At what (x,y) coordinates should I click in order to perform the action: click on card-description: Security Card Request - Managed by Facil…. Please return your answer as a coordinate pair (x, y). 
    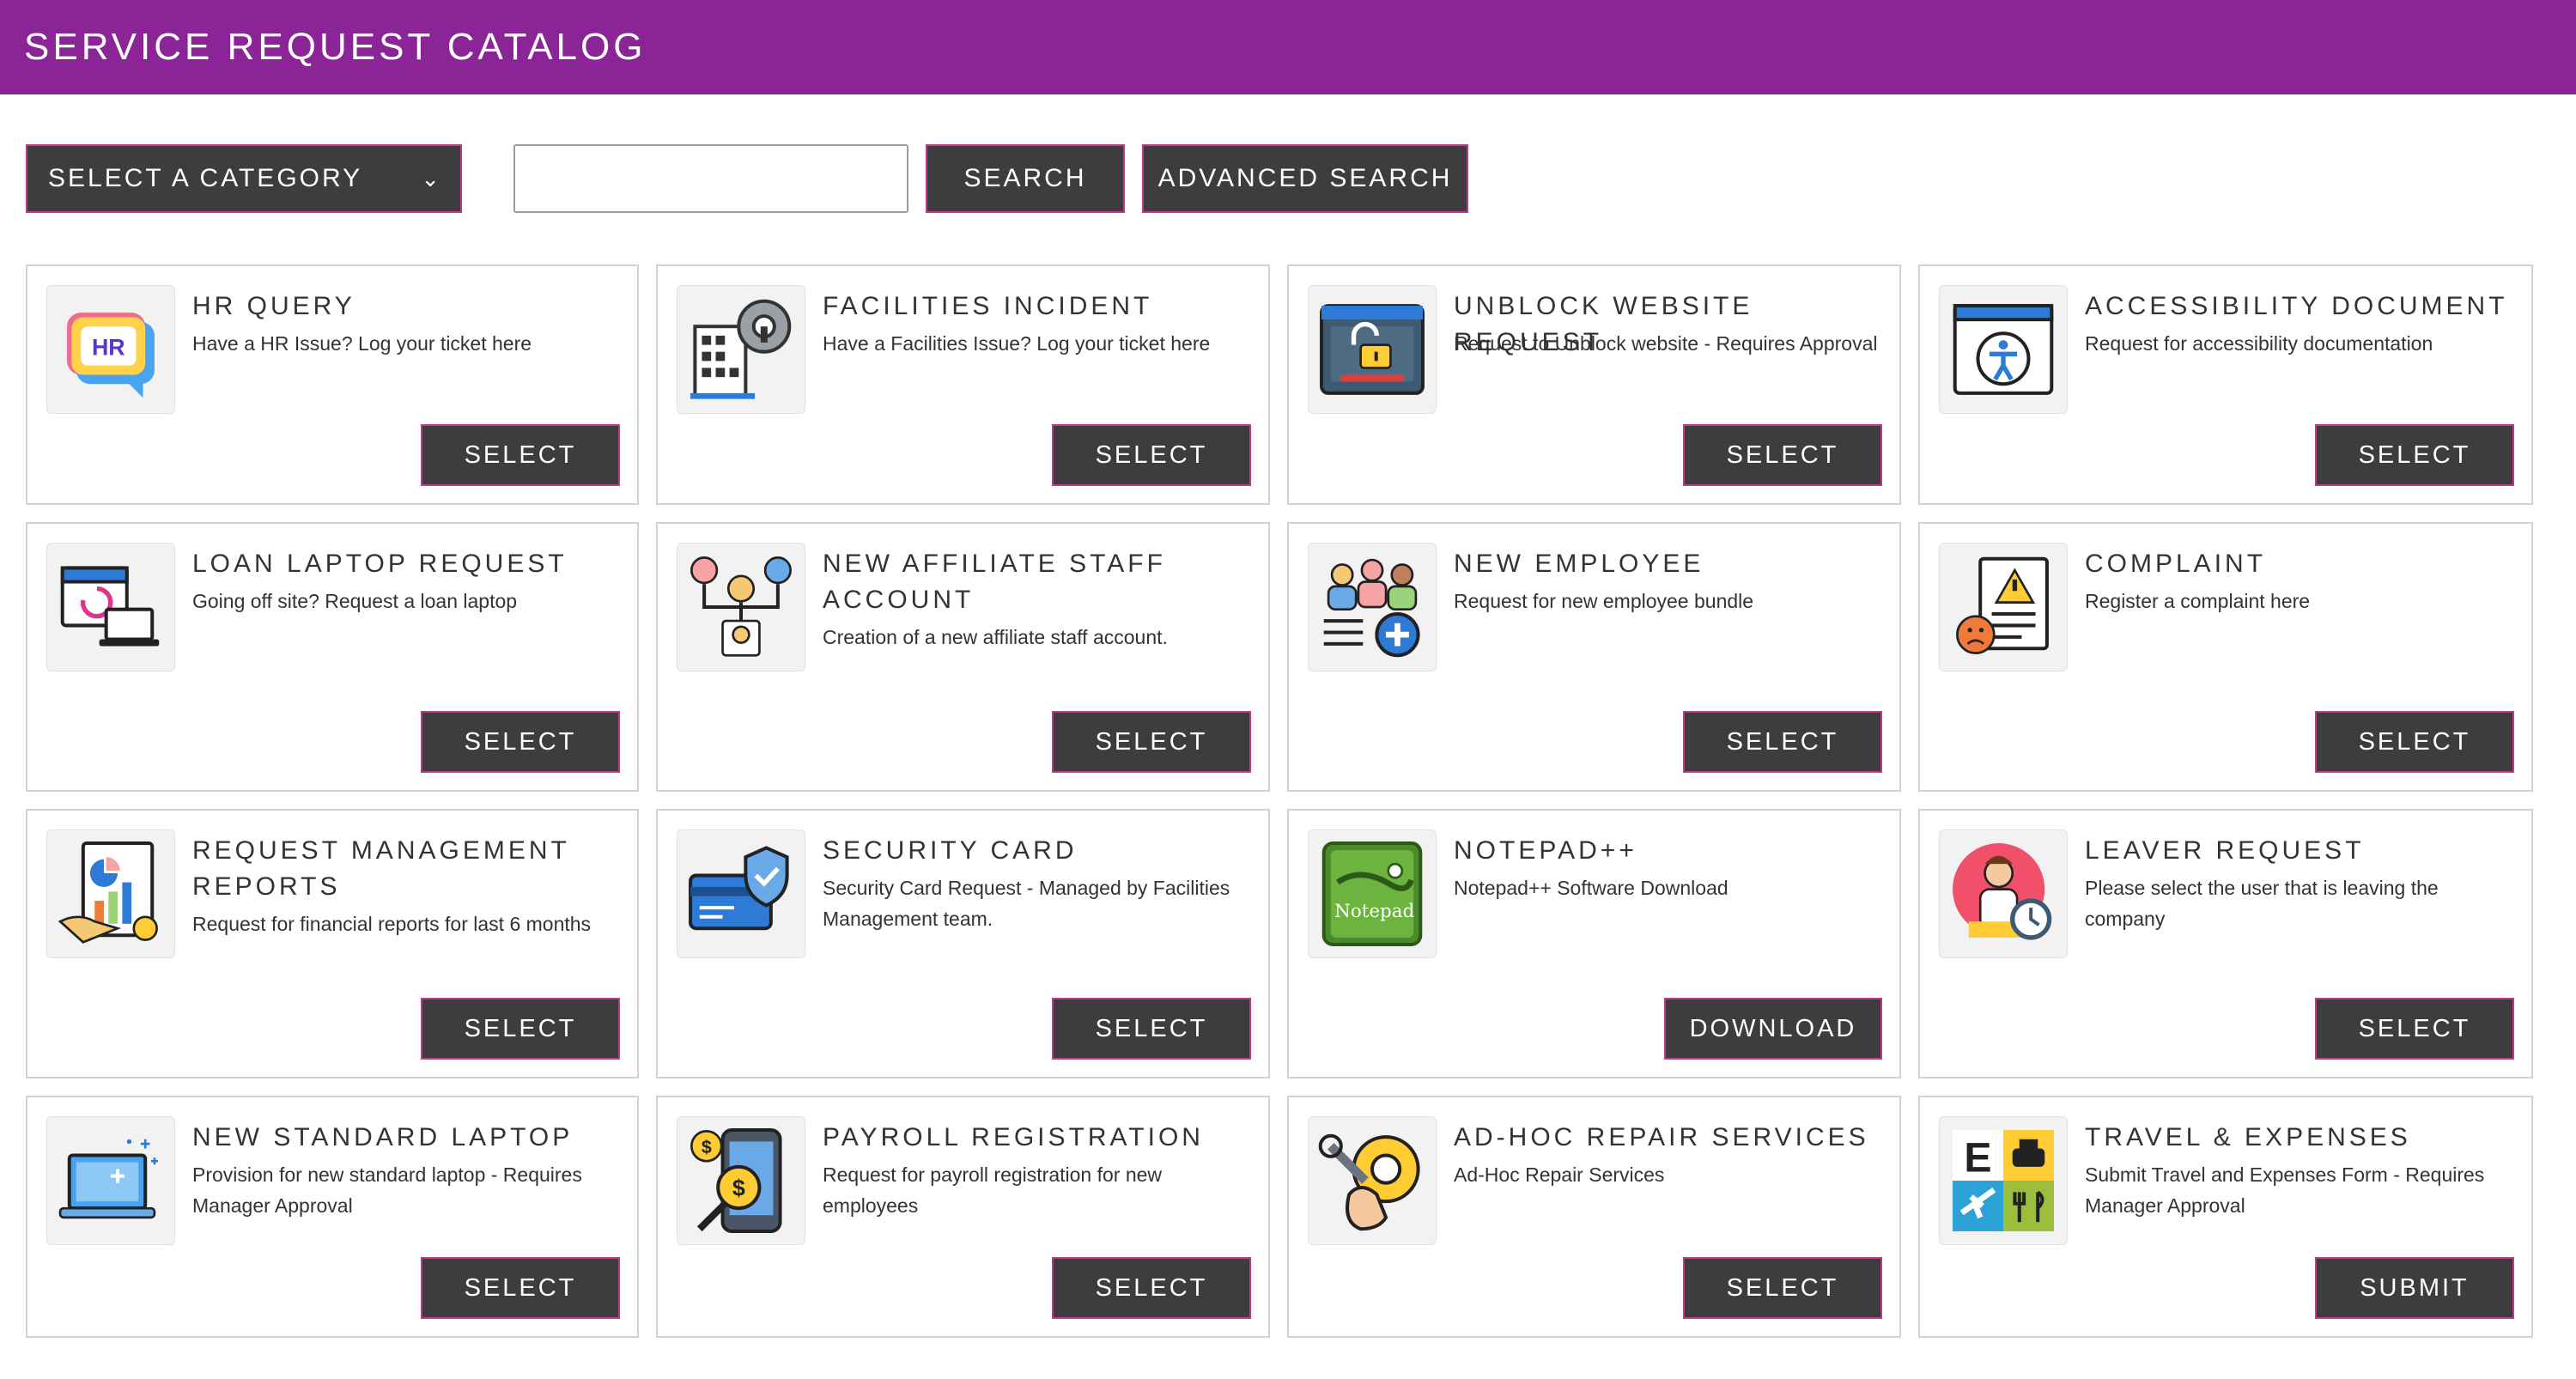
    Looking at the image, I should click on (1027, 903).